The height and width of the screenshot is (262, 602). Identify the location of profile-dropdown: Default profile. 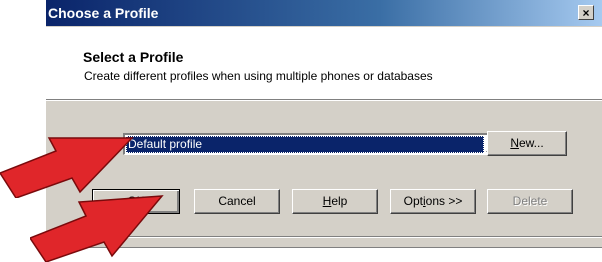
(313, 144).